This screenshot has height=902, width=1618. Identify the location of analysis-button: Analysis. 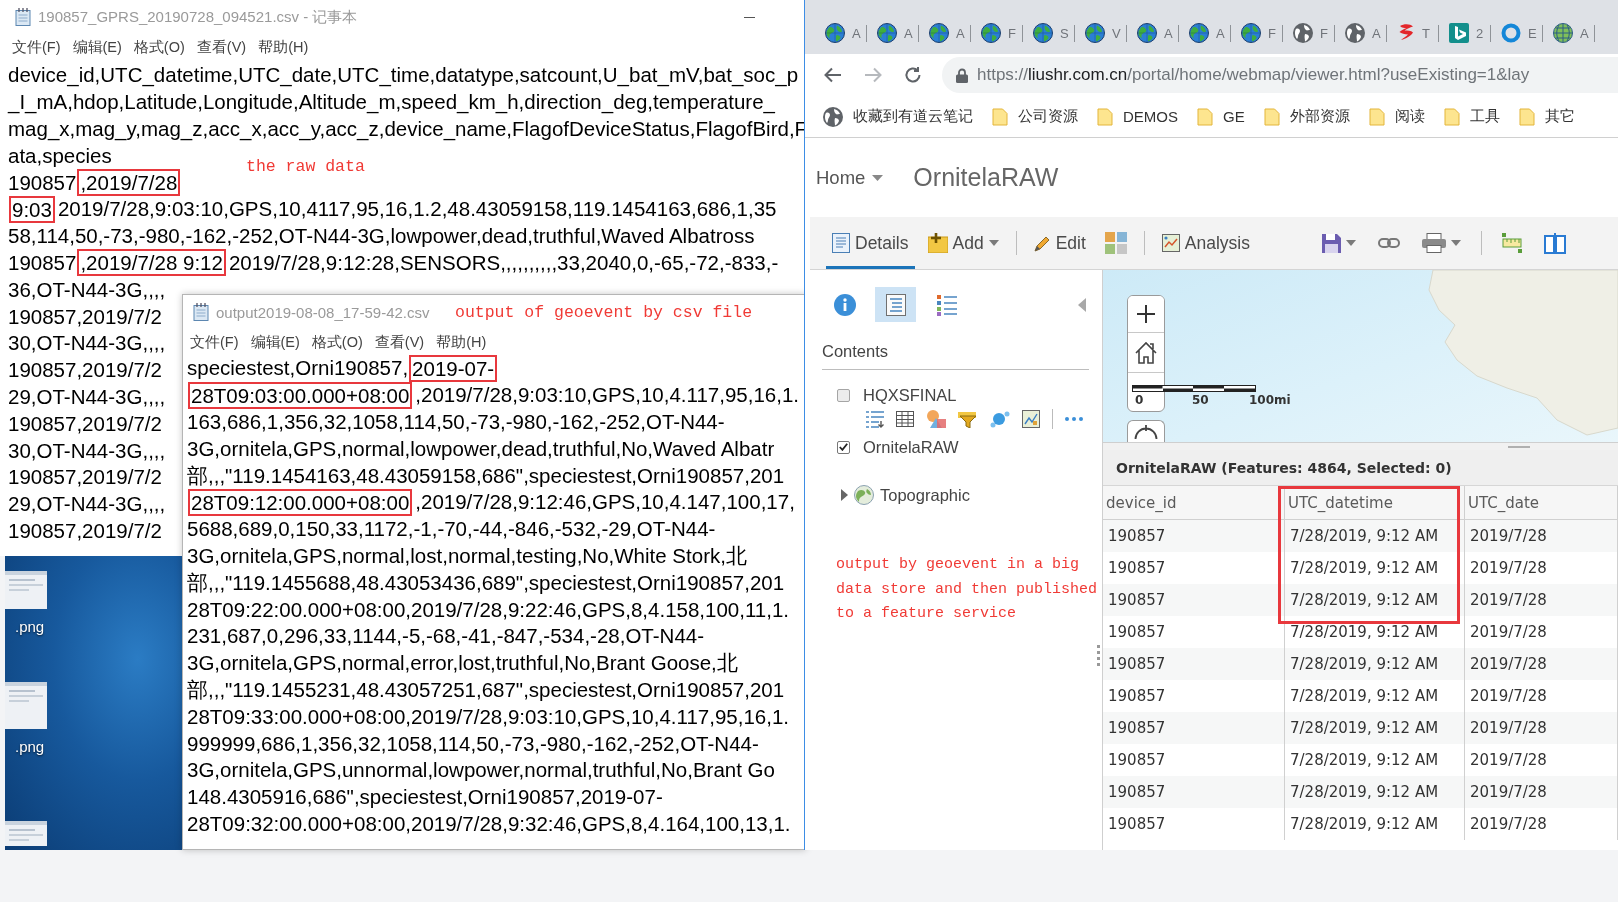
(1205, 243).